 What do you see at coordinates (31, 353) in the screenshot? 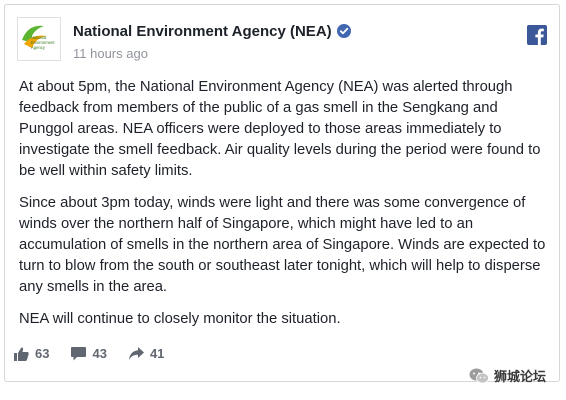
I see `like-count: 63` at bounding box center [31, 353].